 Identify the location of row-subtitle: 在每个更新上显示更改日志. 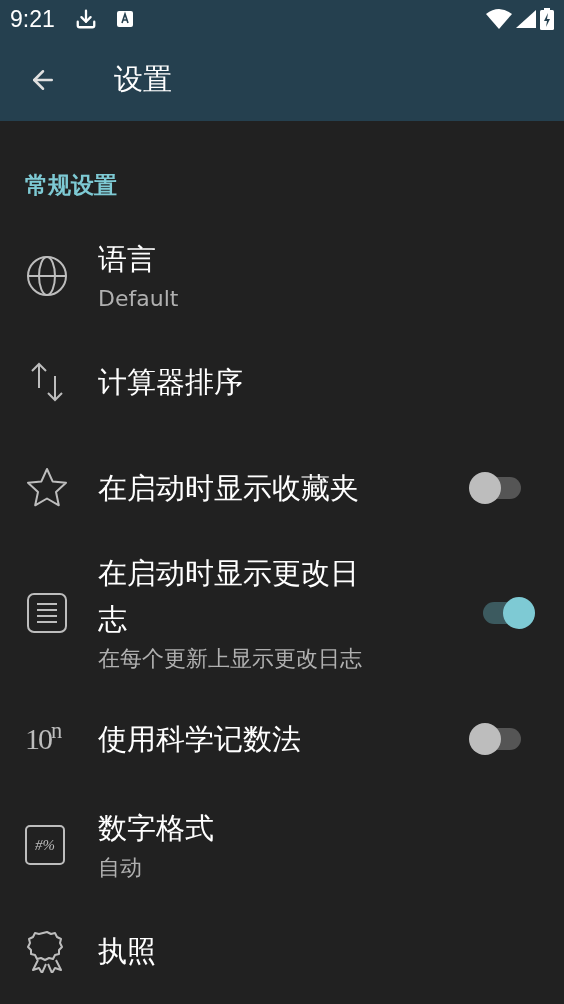
(230, 659).